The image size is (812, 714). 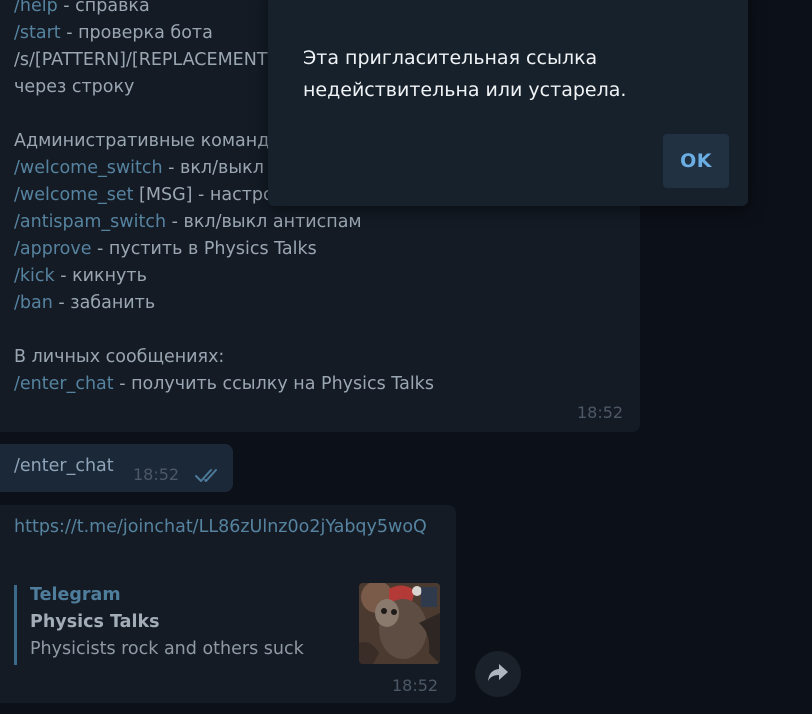 What do you see at coordinates (208, 477) in the screenshot?
I see `double-check-icon` at bounding box center [208, 477].